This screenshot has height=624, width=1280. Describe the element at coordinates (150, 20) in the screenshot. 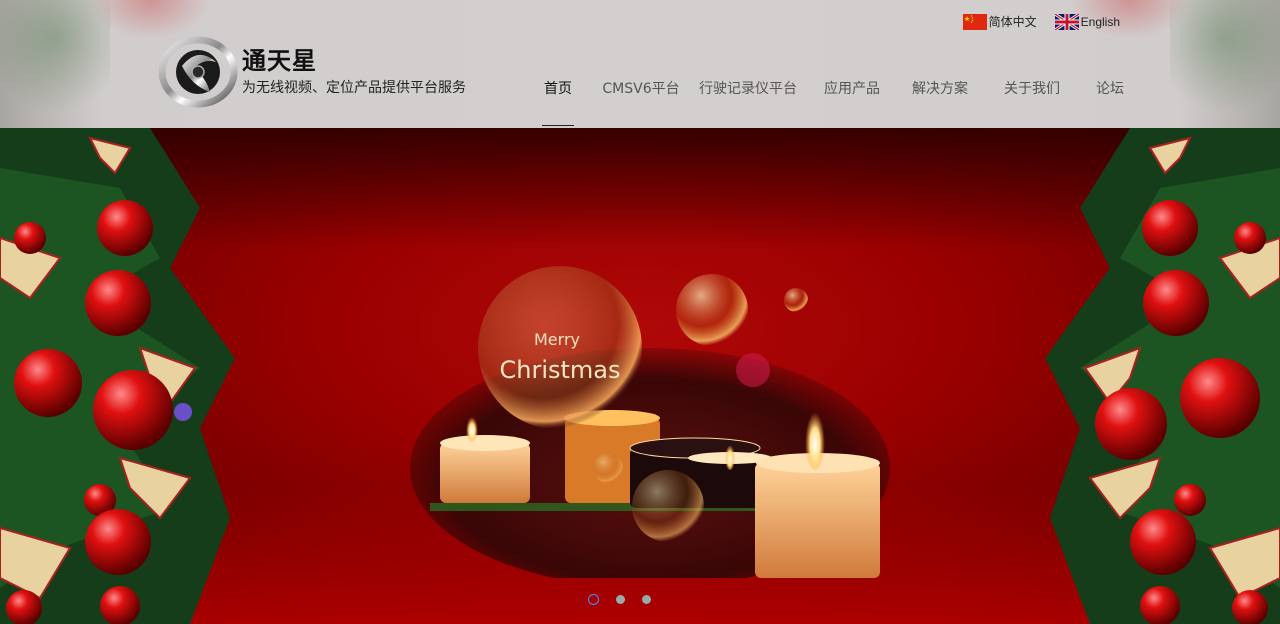

I see `header-ribbon-left` at that location.